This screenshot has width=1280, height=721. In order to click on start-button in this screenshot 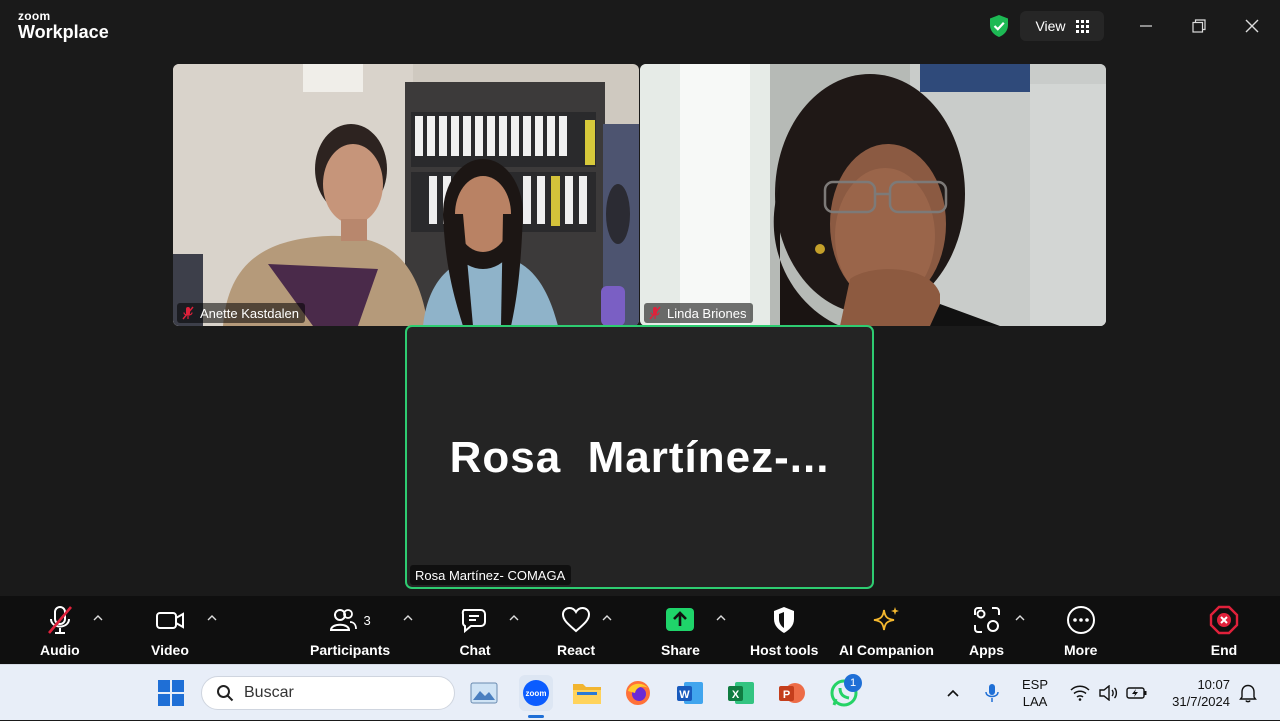, I will do `click(171, 693)`.